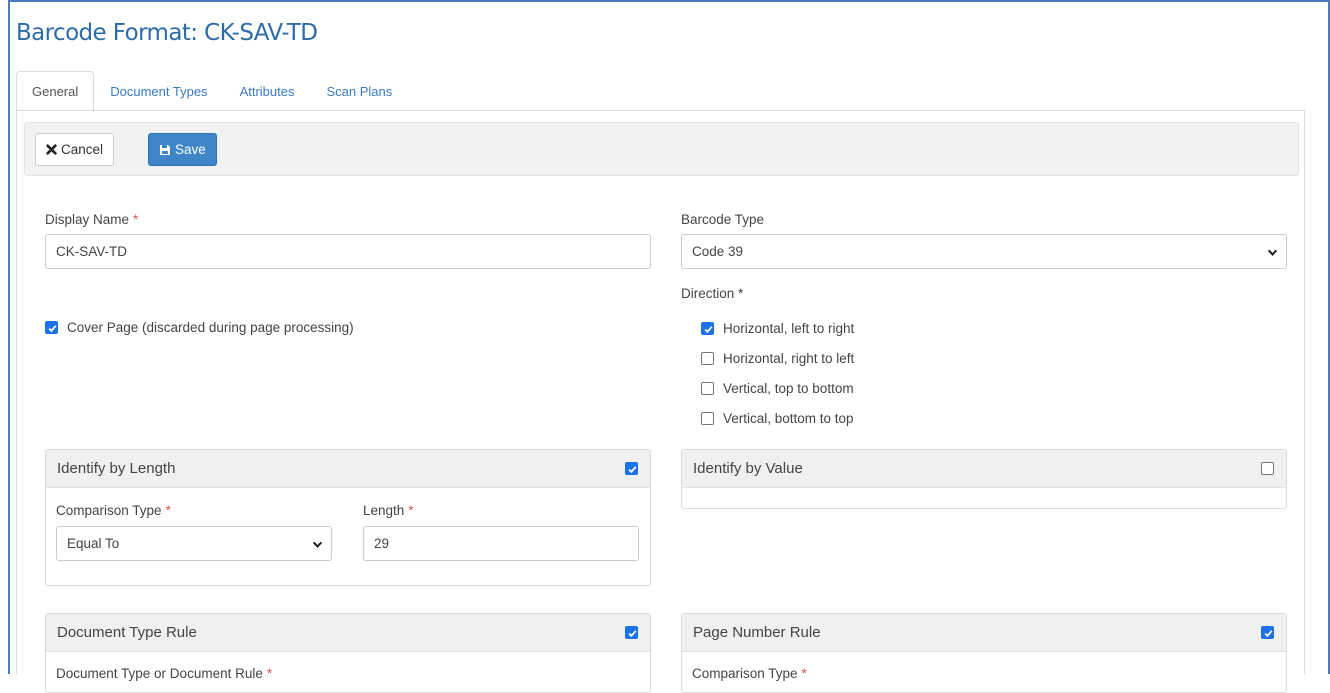  Describe the element at coordinates (661, 149) in the screenshot. I see `toolbar: Cancel Save` at that location.